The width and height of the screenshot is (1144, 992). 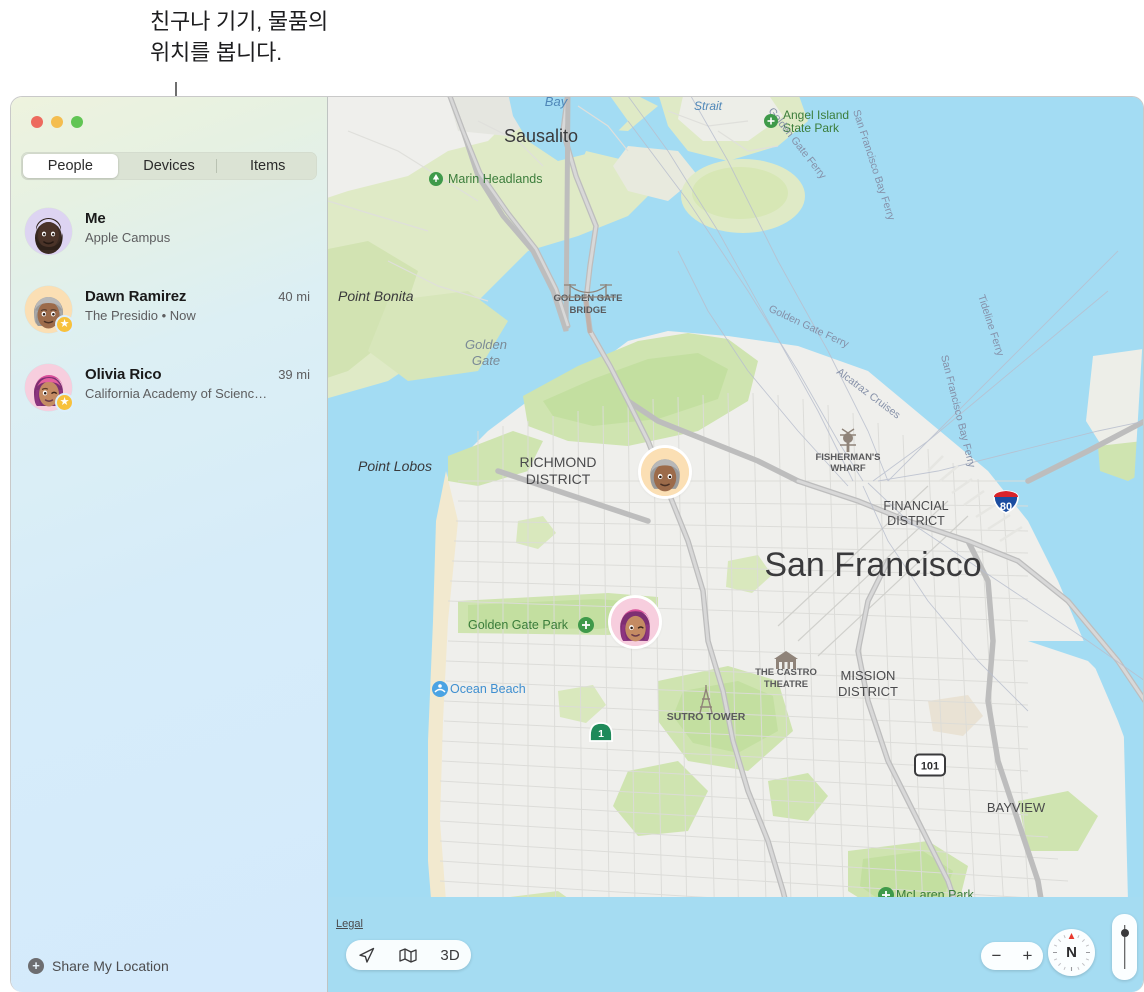 What do you see at coordinates (588, 298) in the screenshot?
I see `map-label: GOLDEN GATE` at bounding box center [588, 298].